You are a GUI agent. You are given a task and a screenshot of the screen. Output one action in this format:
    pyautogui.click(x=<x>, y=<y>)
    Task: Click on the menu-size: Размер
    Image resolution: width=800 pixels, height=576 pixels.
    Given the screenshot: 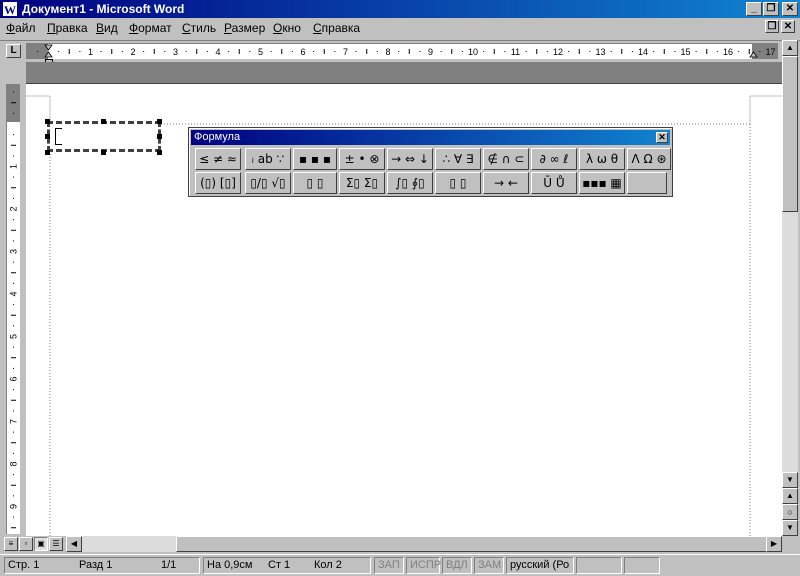 What is the action you would take?
    pyautogui.click(x=244, y=28)
    